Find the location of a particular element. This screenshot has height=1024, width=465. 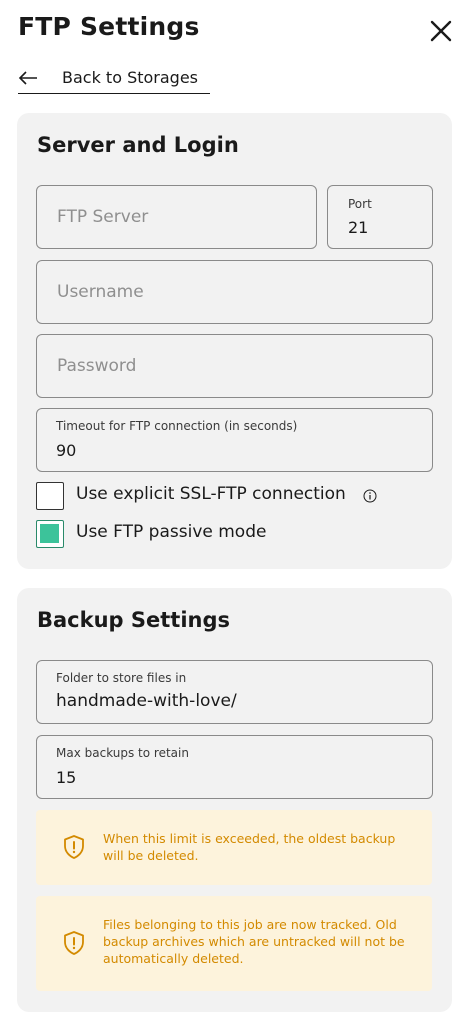

info-icon is located at coordinates (370, 495).